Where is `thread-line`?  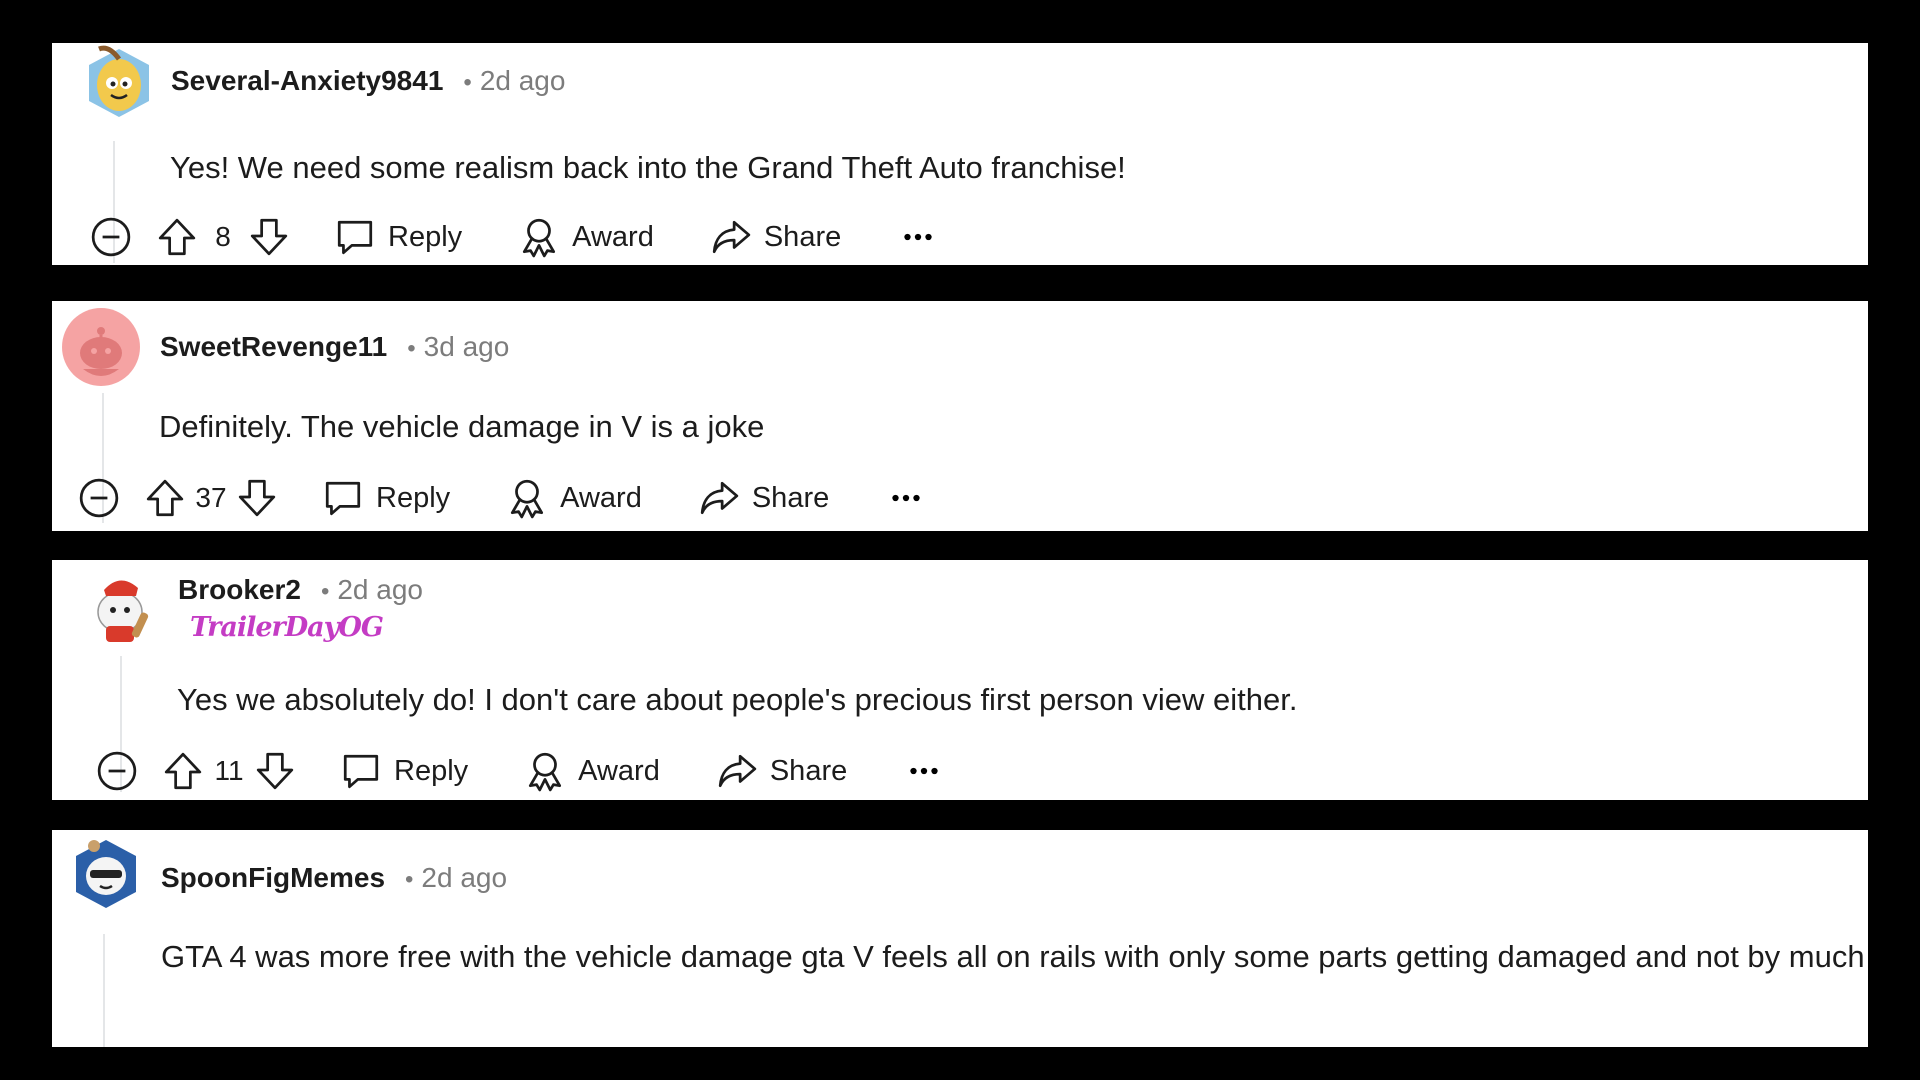 thread-line is located at coordinates (104, 990).